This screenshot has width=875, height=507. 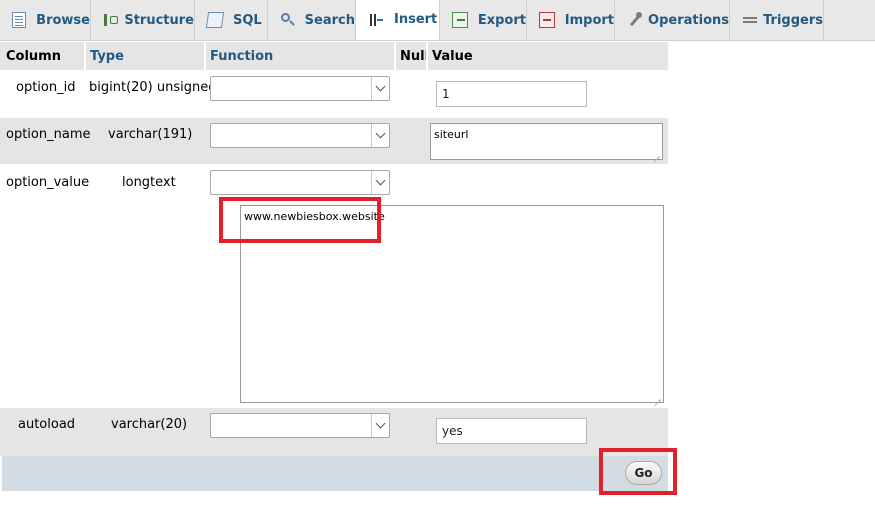 What do you see at coordinates (231, 20) in the screenshot?
I see `tab-sql: SQL` at bounding box center [231, 20].